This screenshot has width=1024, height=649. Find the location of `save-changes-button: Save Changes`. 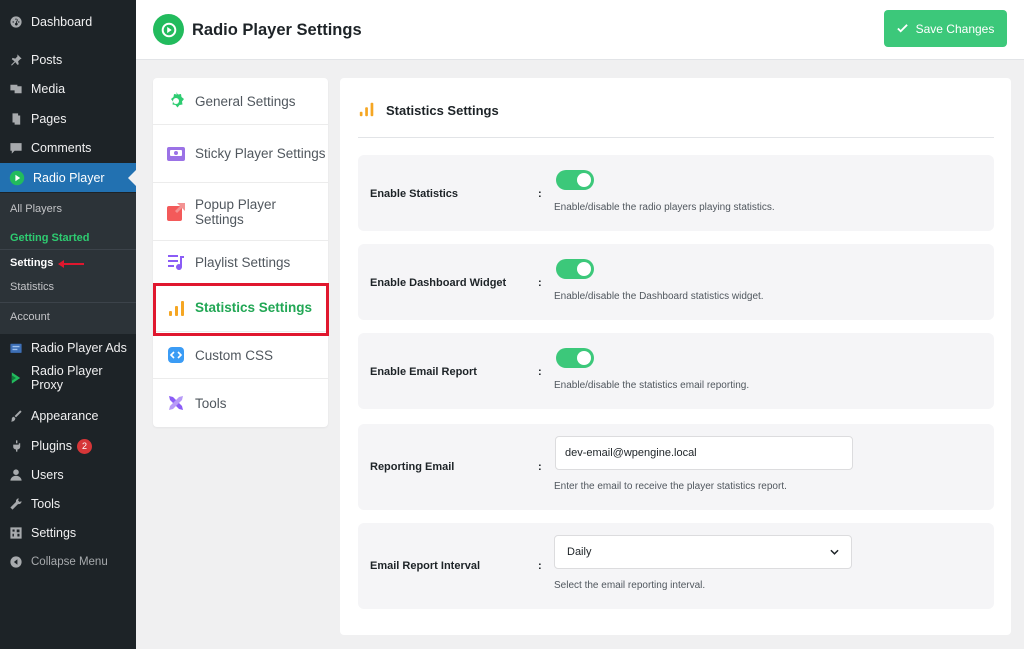

save-changes-button: Save Changes is located at coordinates (945, 28).